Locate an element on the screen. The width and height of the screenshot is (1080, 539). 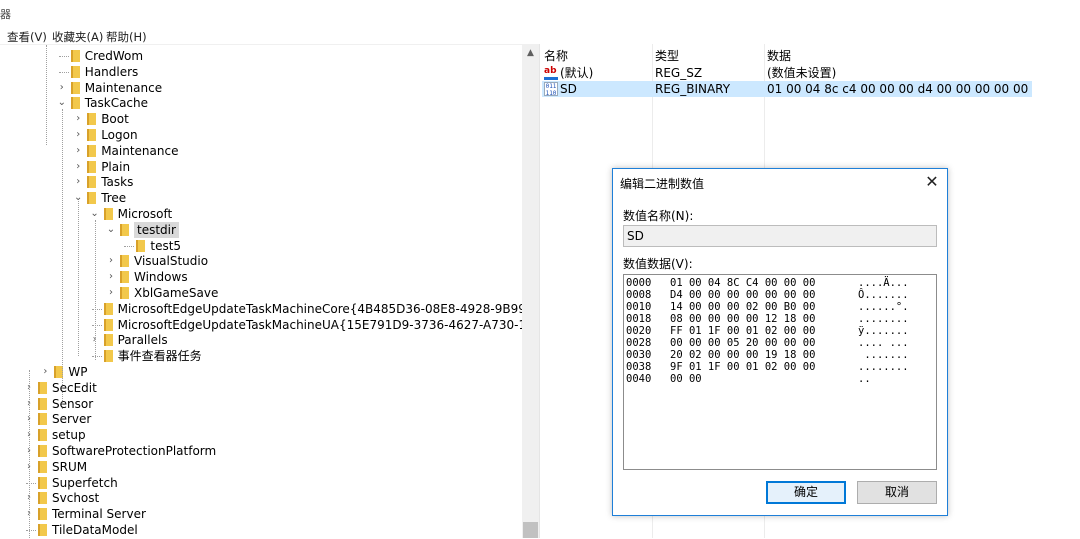
hex-bytes: 20 02 00 00 00 19 18 00 is located at coordinates (743, 355).